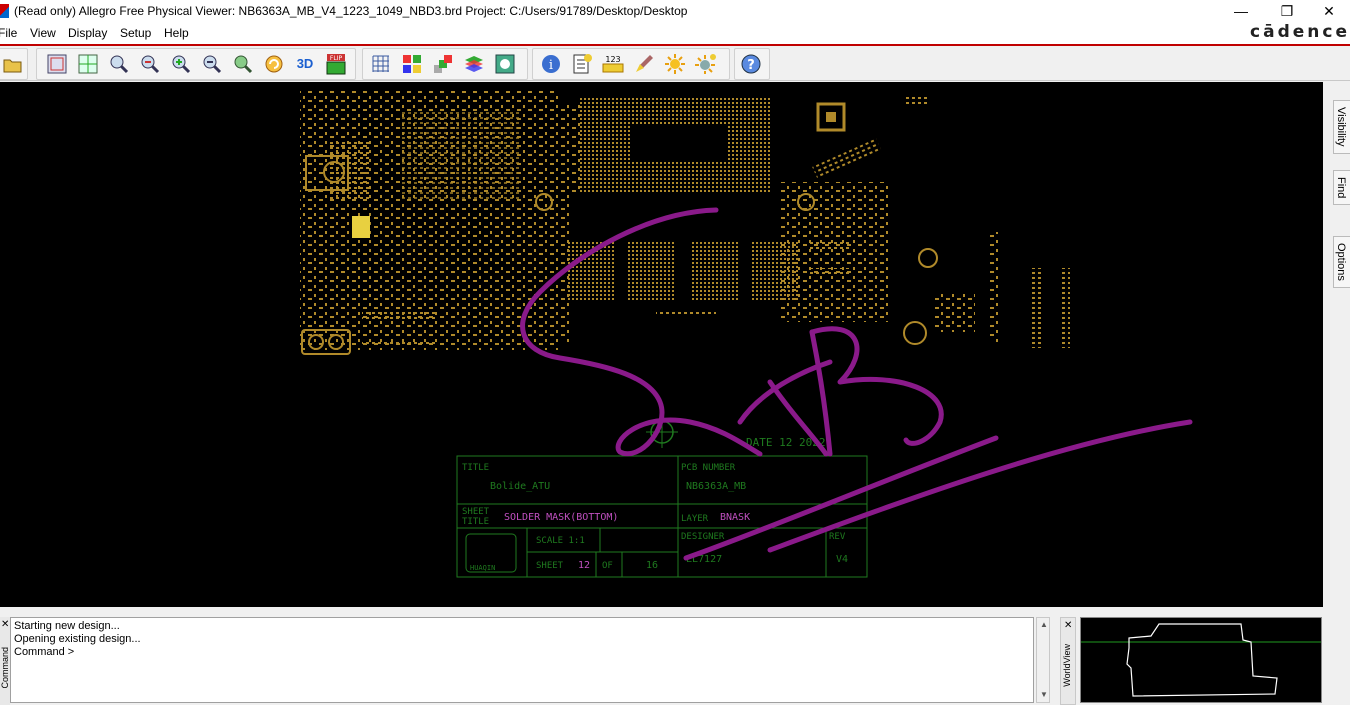 The height and width of the screenshot is (705, 1350). What do you see at coordinates (8, 33) in the screenshot?
I see `menu-file: File` at bounding box center [8, 33].